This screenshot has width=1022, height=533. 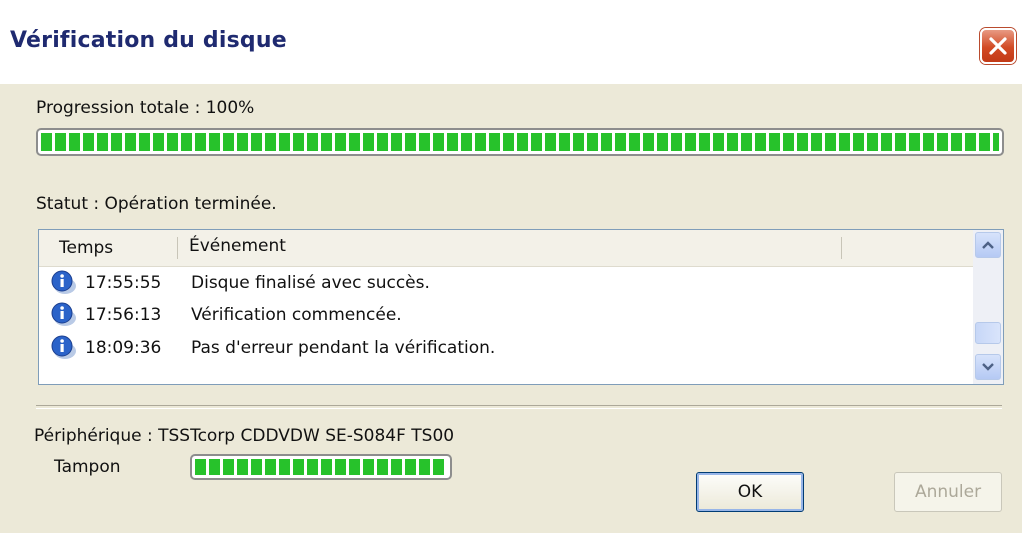 I want to click on close-icon, so click(x=998, y=46).